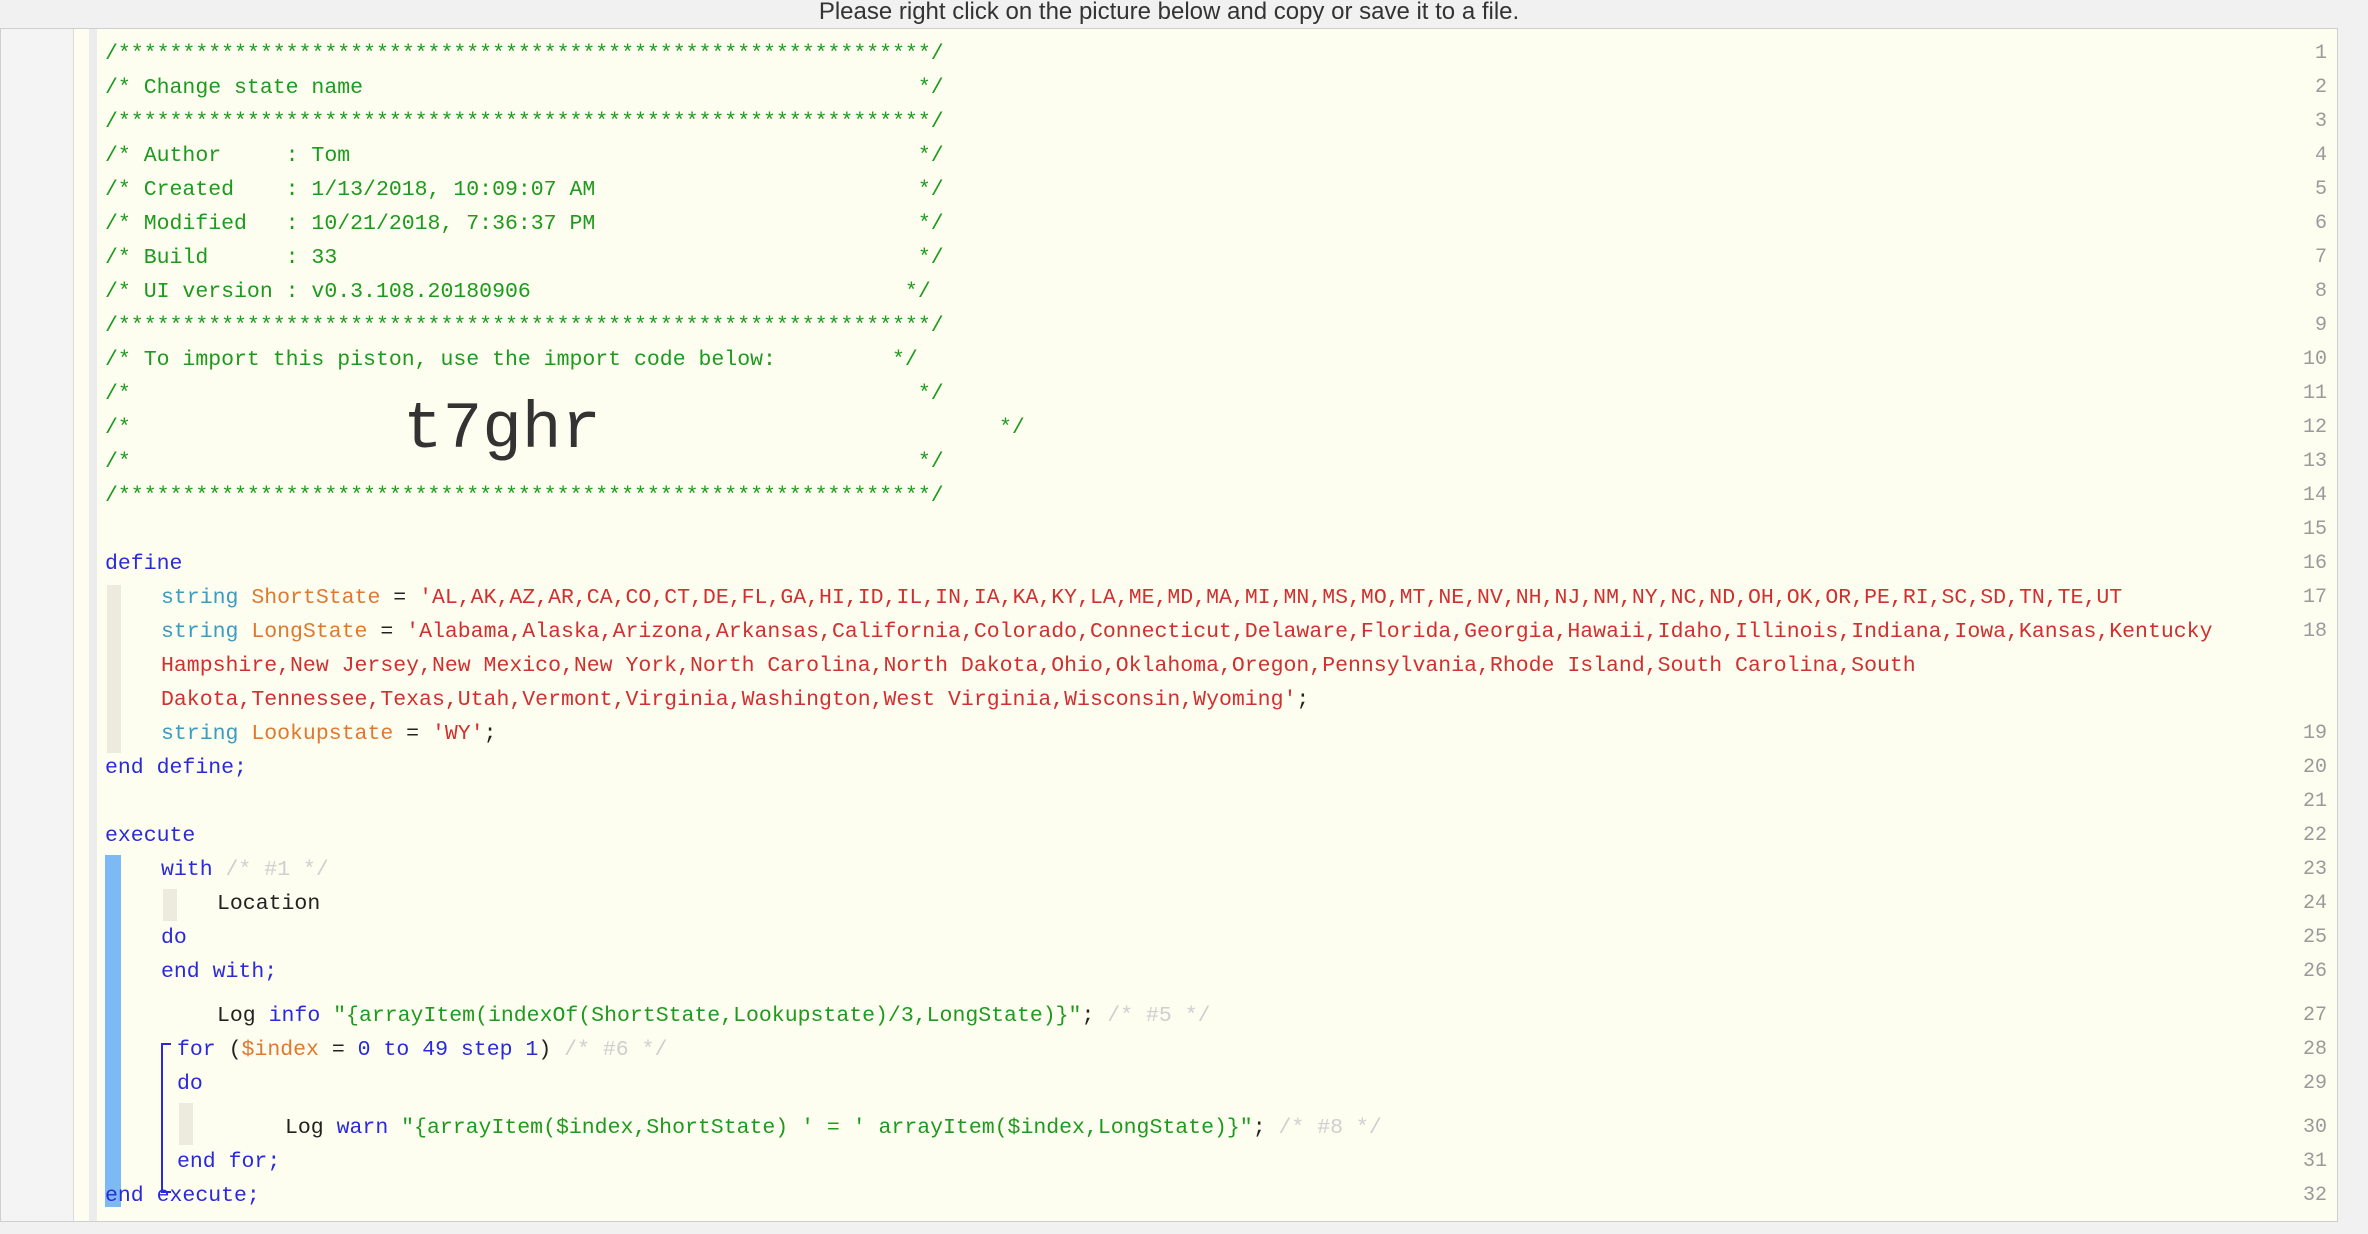 The image size is (2368, 1234). Describe the element at coordinates (176, 768) in the screenshot. I see `end-define-keyword: end define;` at that location.